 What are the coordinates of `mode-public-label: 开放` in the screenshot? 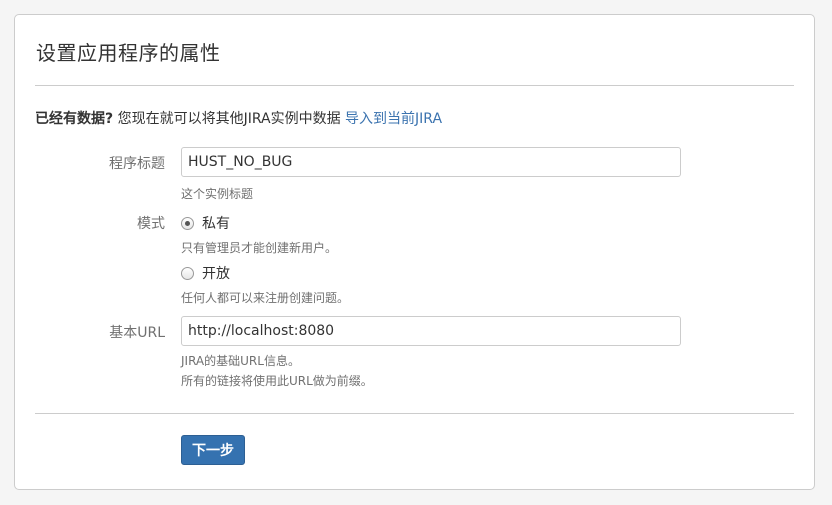 It's located at (216, 274).